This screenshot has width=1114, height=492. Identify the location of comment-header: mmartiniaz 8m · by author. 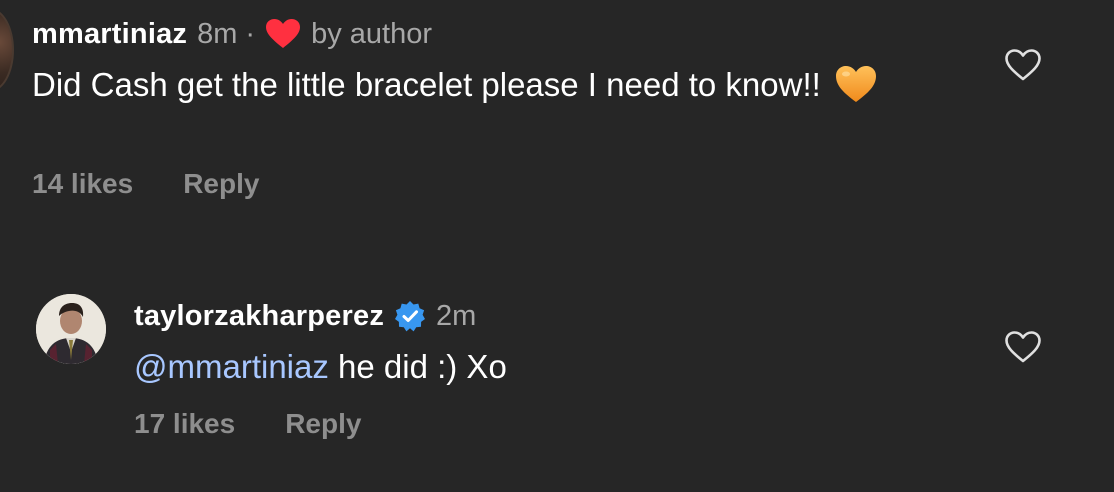
(232, 34).